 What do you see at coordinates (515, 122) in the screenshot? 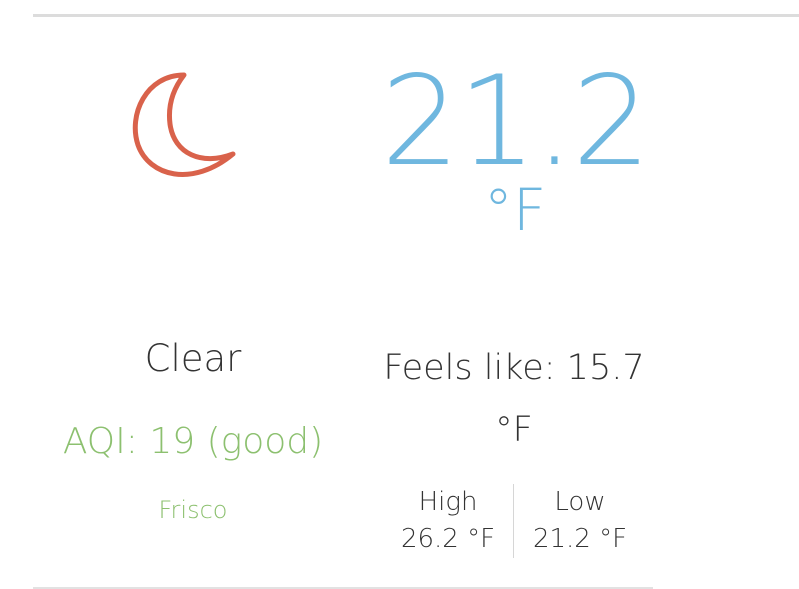
I see `temperature-value: 21.2` at bounding box center [515, 122].